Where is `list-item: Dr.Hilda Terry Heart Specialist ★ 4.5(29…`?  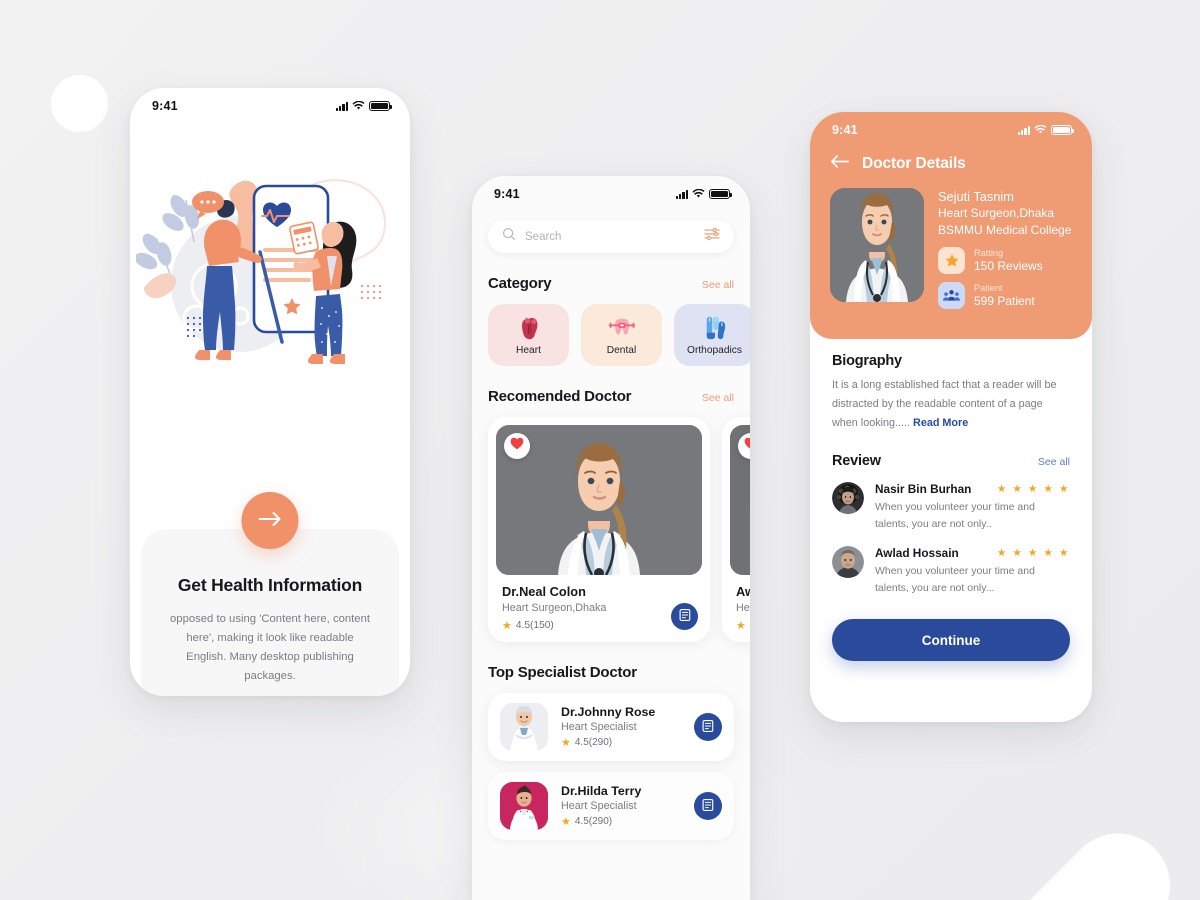
list-item: Dr.Hilda Terry Heart Specialist ★ 4.5(29… is located at coordinates (611, 806).